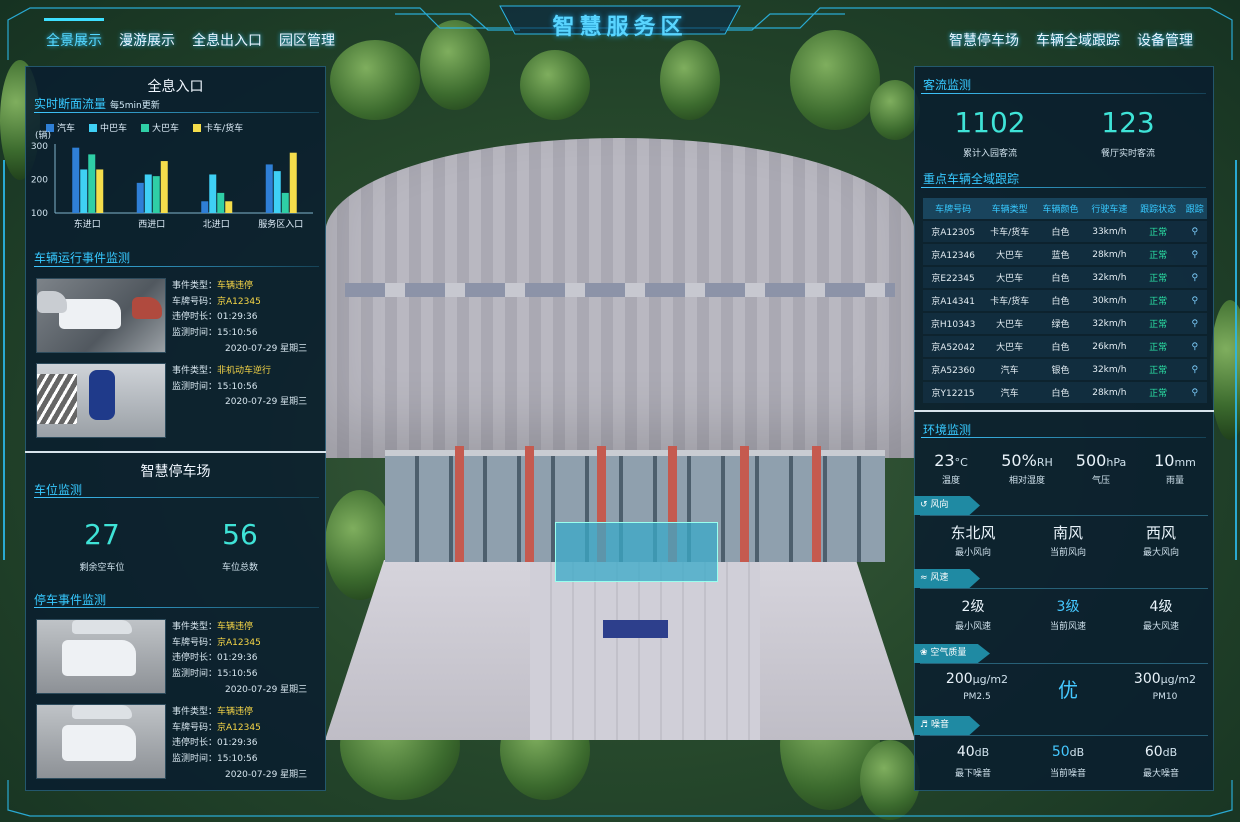  Describe the element at coordinates (1065, 254) in the screenshot. I see `table-row: 京A12346 大巴车 蓝色 28km/h 正常 ⚲` at that location.